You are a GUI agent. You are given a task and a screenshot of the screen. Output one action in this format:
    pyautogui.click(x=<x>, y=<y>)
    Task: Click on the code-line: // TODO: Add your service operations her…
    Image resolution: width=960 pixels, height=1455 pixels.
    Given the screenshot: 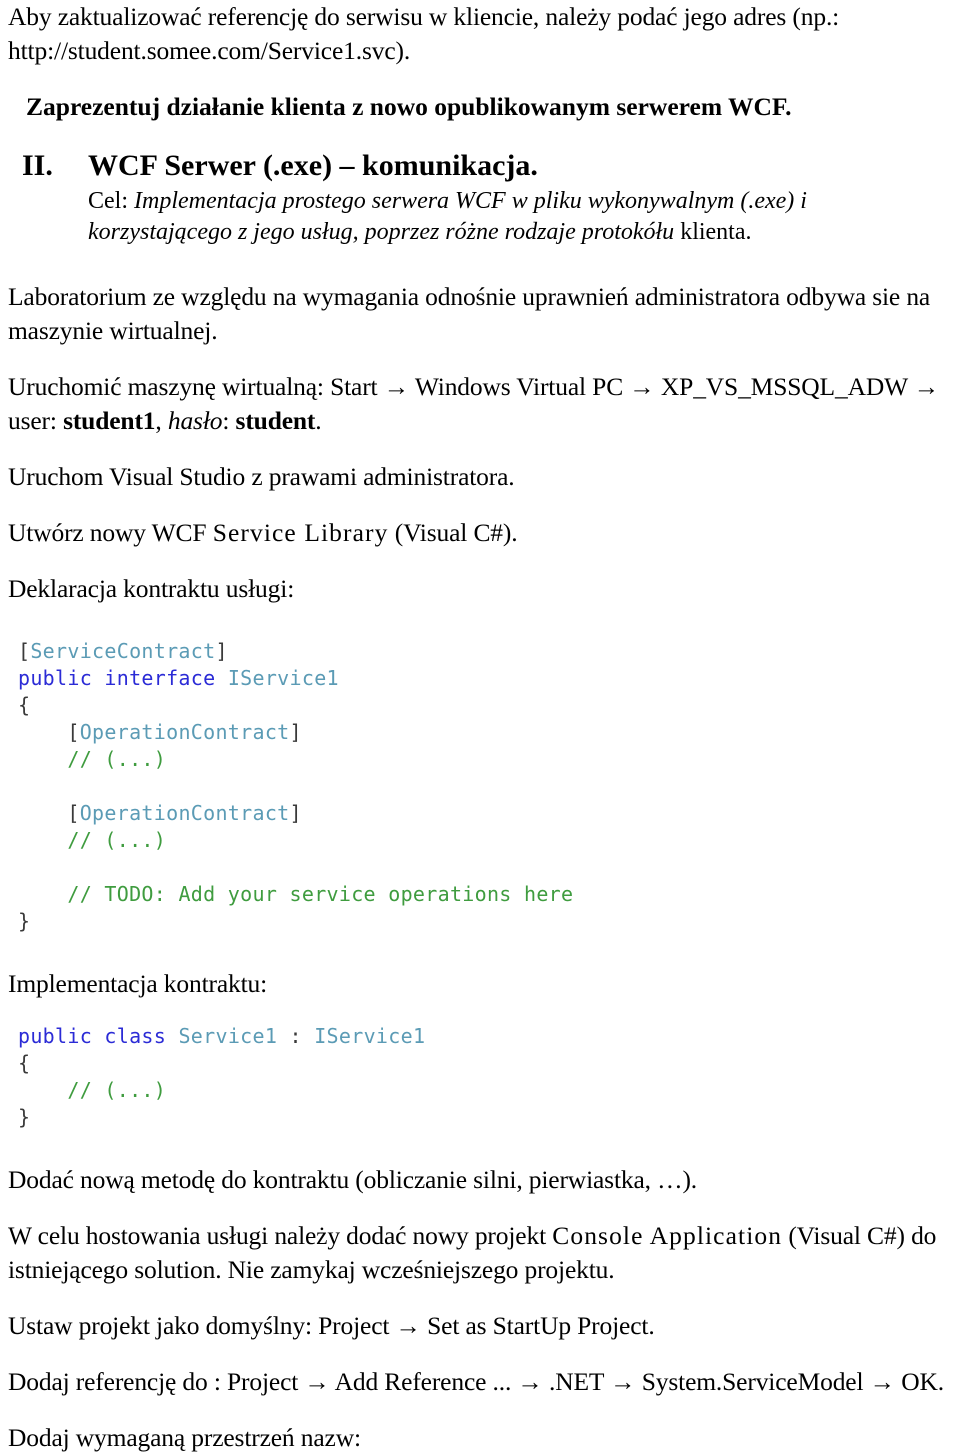 What is the action you would take?
    pyautogui.click(x=485, y=894)
    